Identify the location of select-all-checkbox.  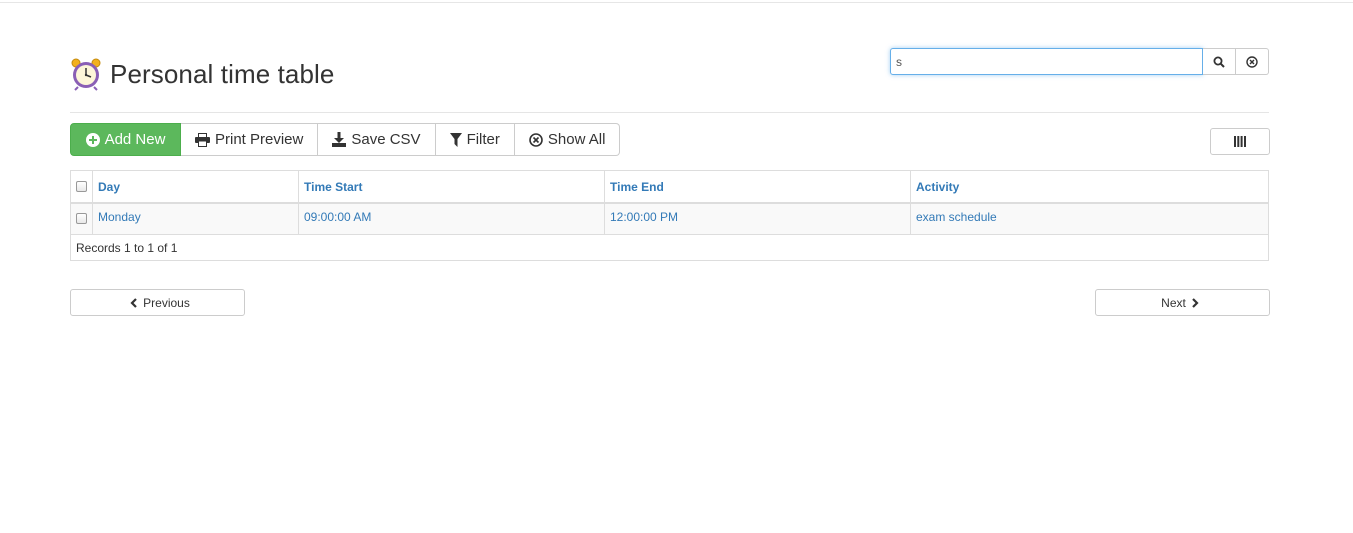
(81, 186).